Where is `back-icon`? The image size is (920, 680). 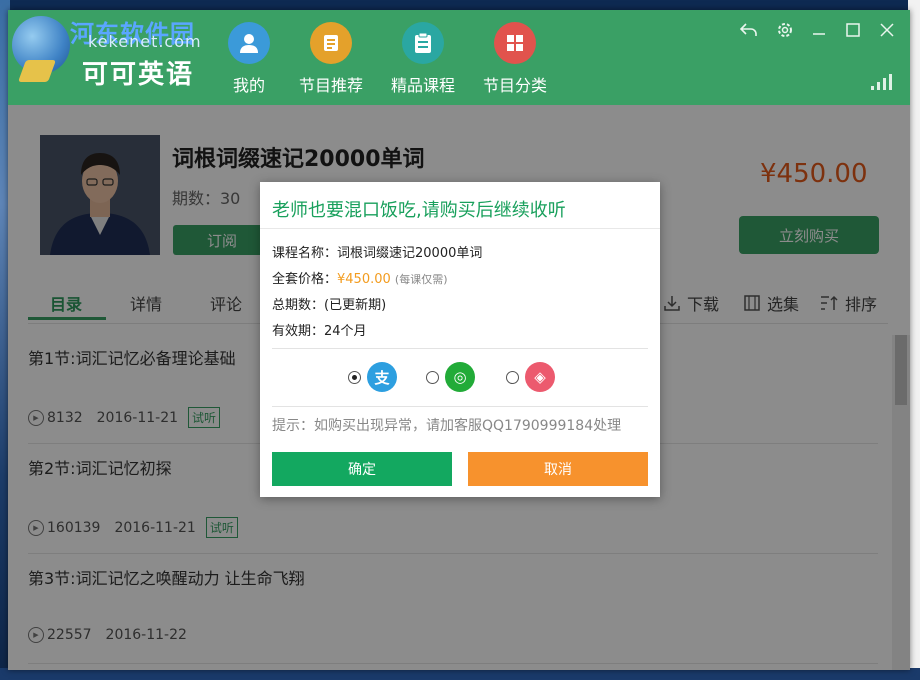
back-icon is located at coordinates (749, 30).